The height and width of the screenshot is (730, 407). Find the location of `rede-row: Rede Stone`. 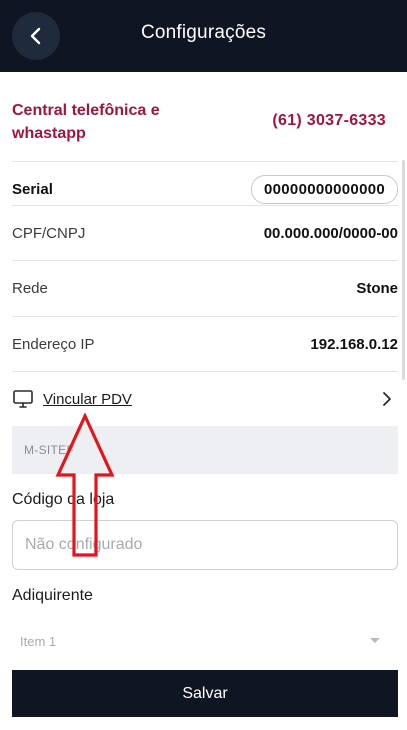

rede-row: Rede Stone is located at coordinates (205, 287).